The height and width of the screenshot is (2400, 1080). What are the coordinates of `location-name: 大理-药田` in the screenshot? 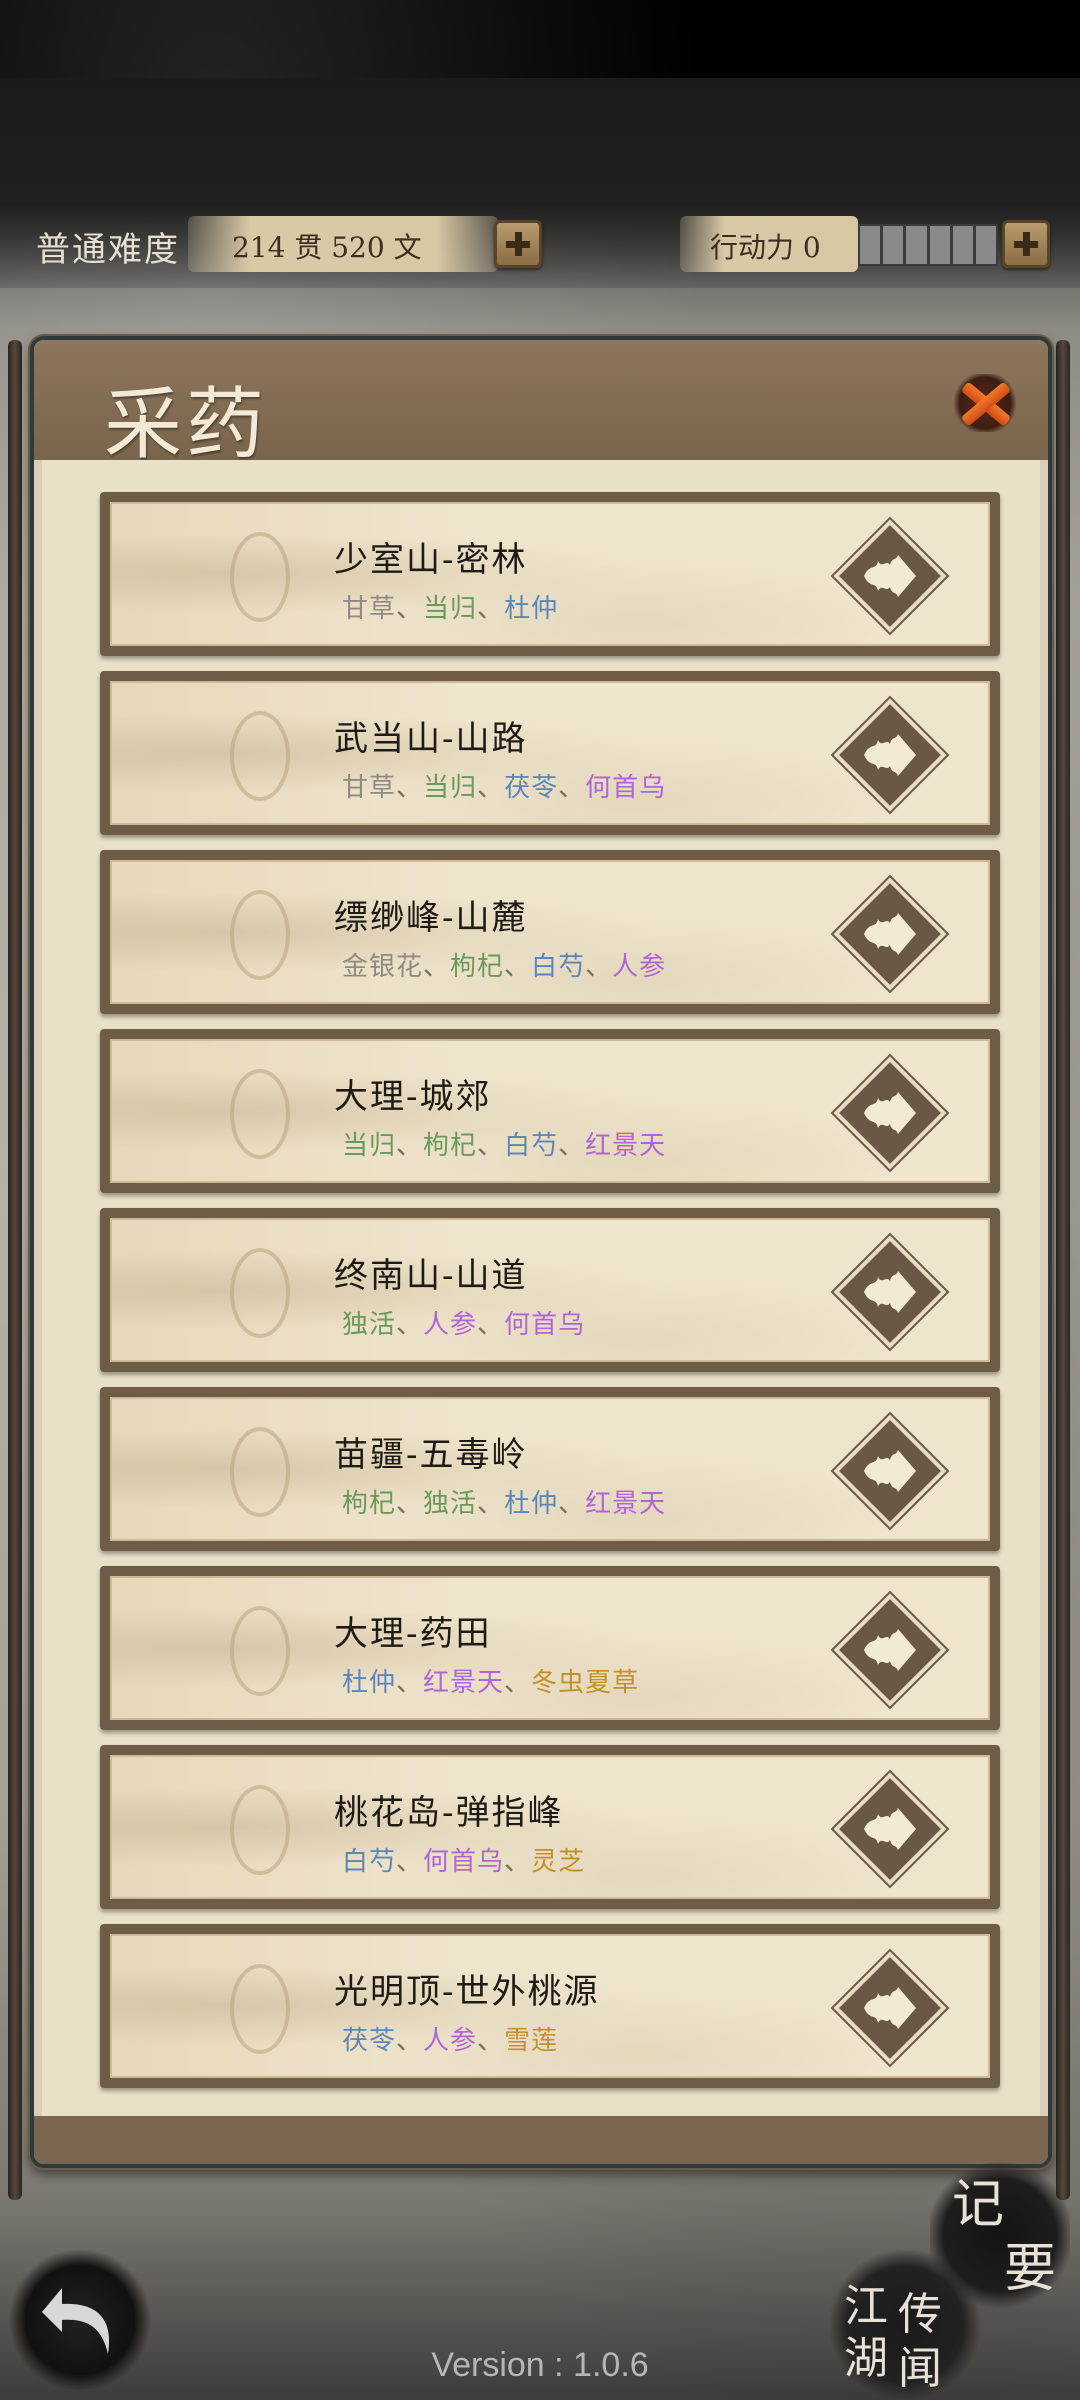 It's located at (413, 1634).